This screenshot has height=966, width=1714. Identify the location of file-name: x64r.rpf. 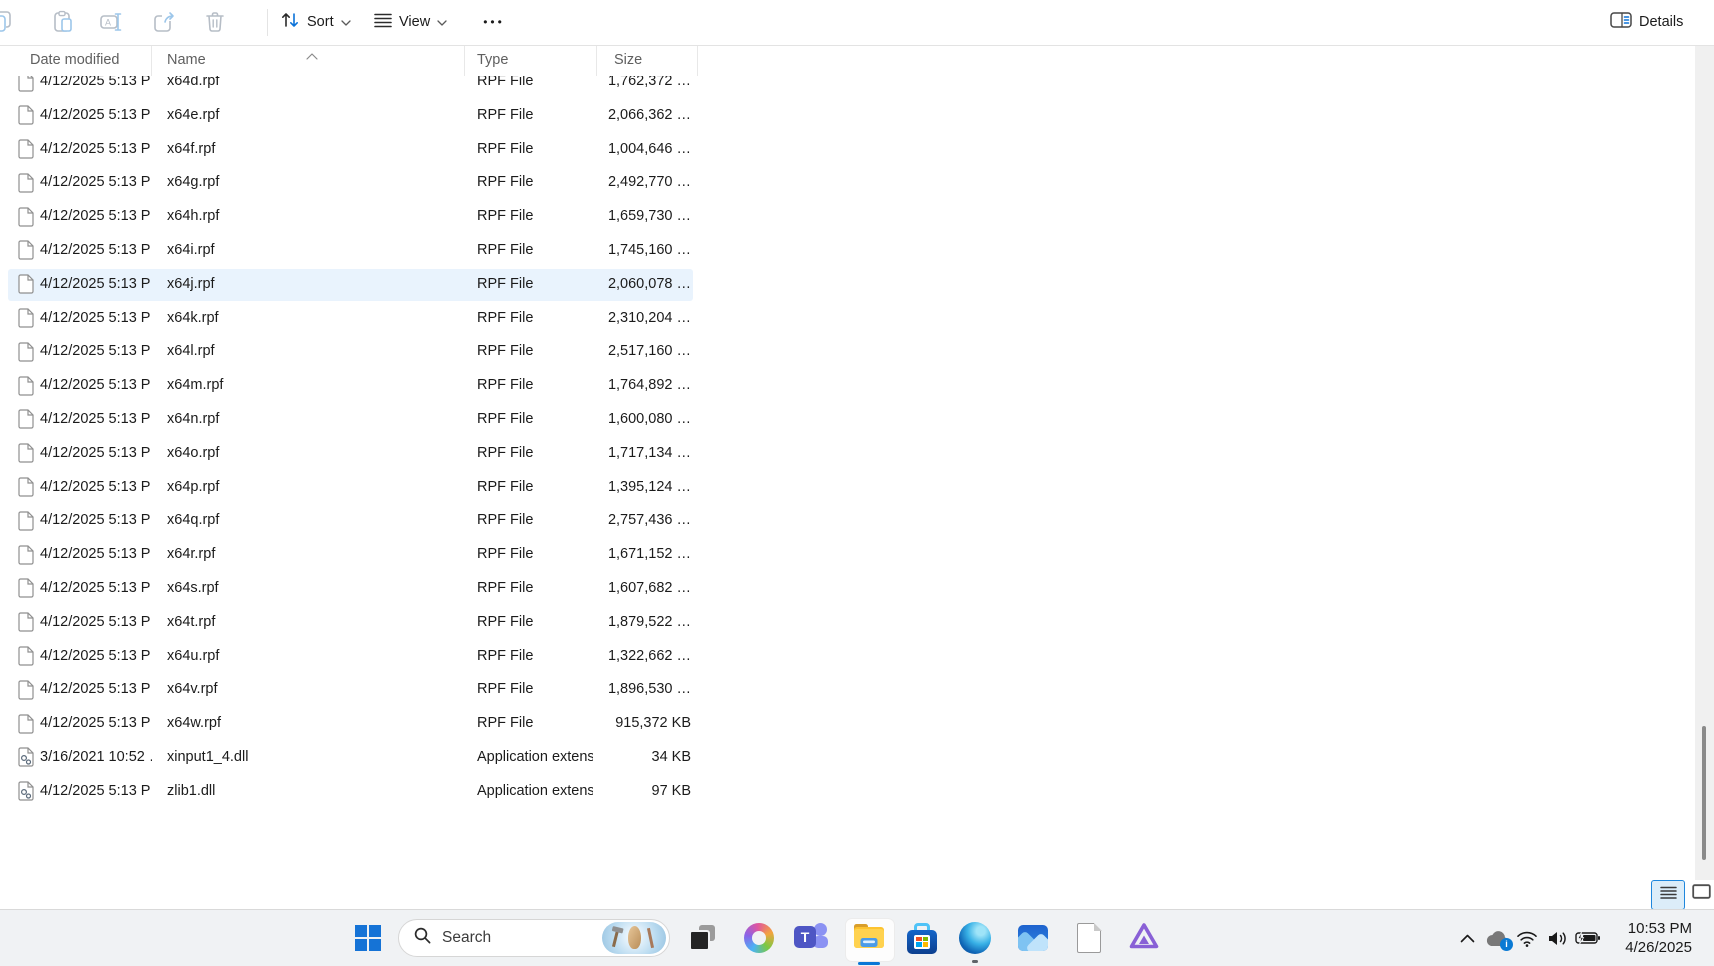
(191, 554).